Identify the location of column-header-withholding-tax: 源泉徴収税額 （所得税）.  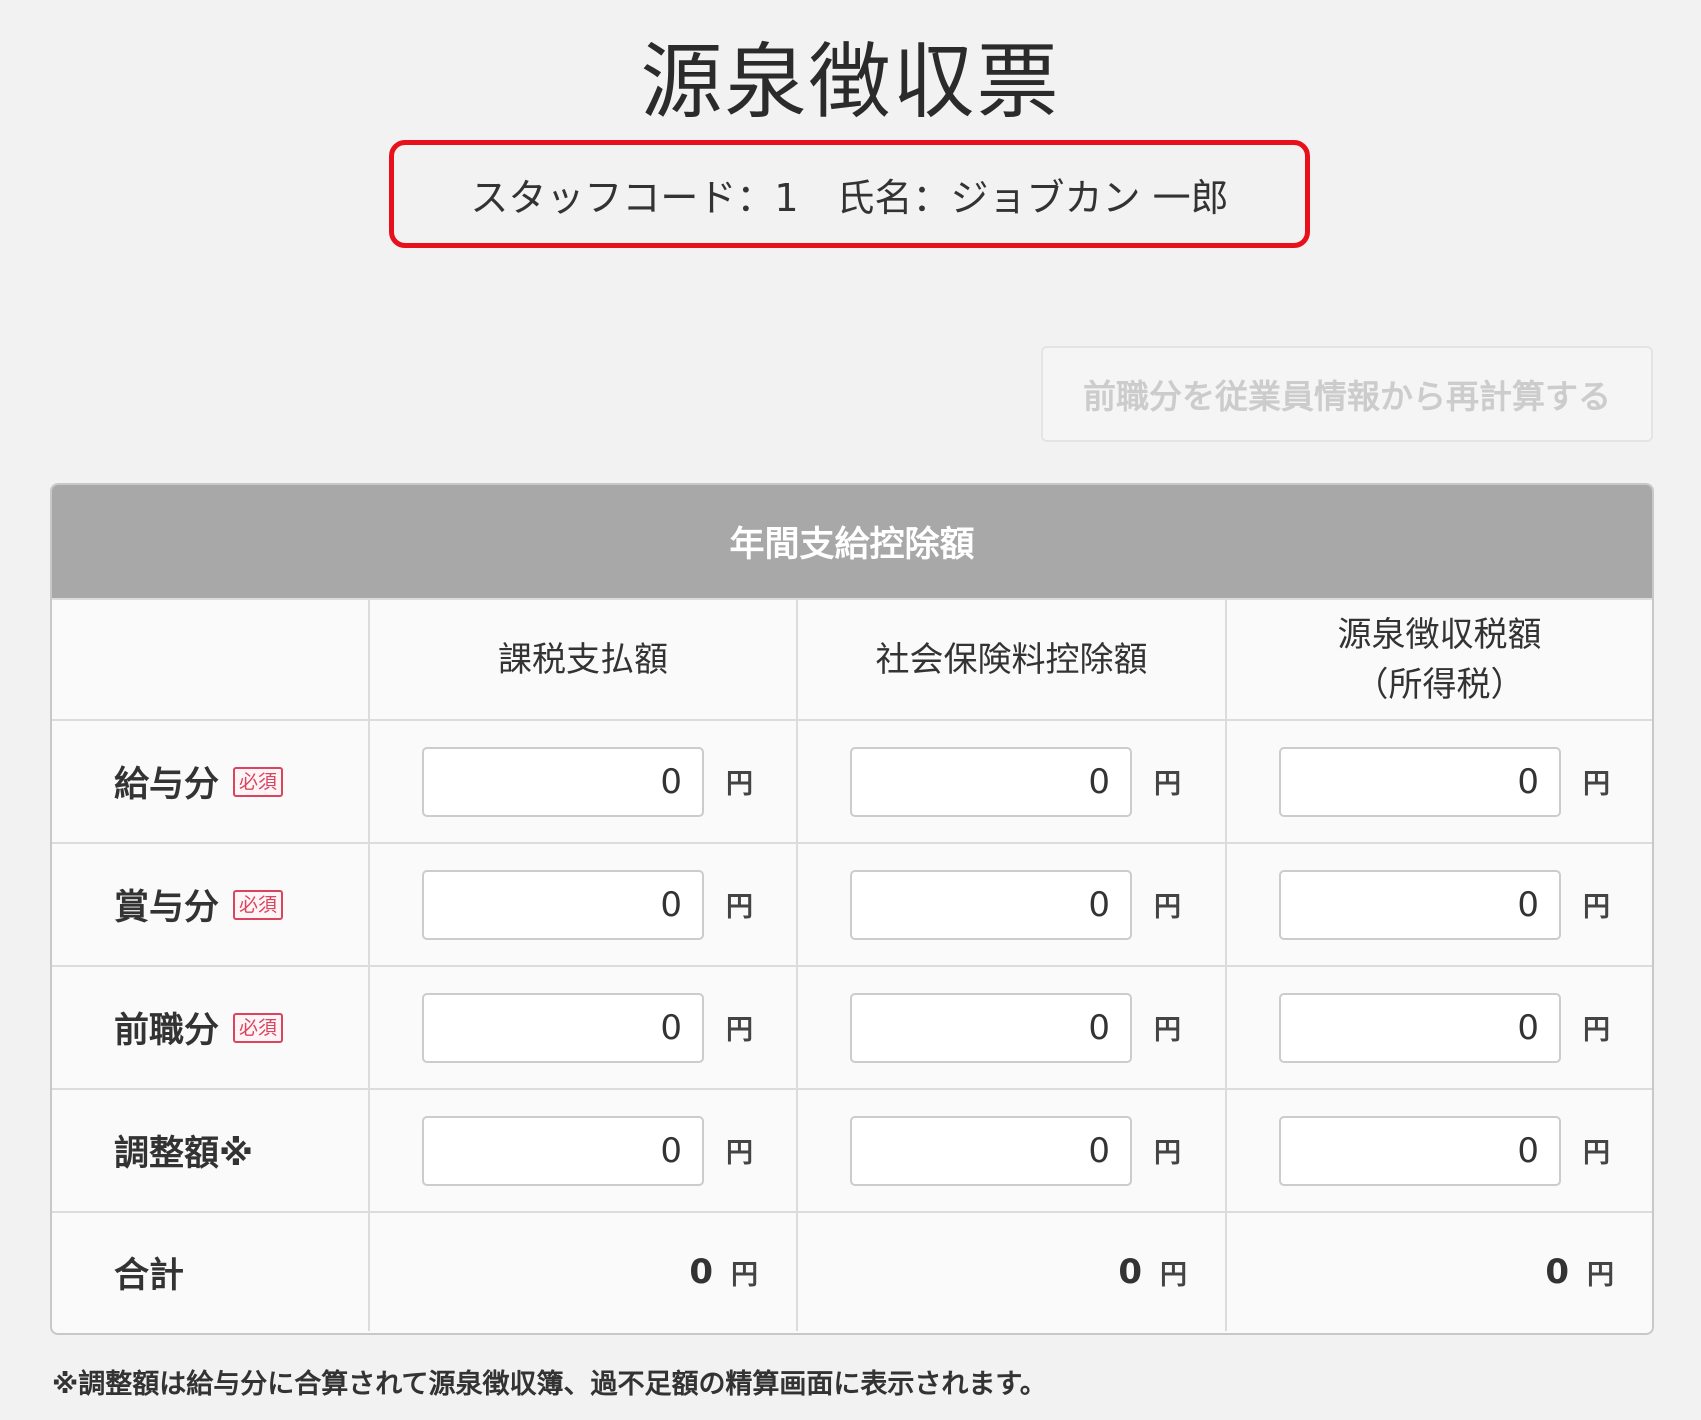
(1438, 659).